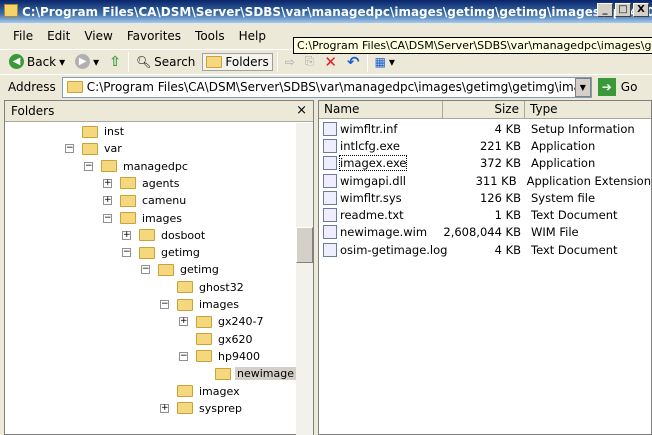 Image resolution: width=652 pixels, height=435 pixels. Describe the element at coordinates (23, 36) in the screenshot. I see `menu-file: File` at that location.